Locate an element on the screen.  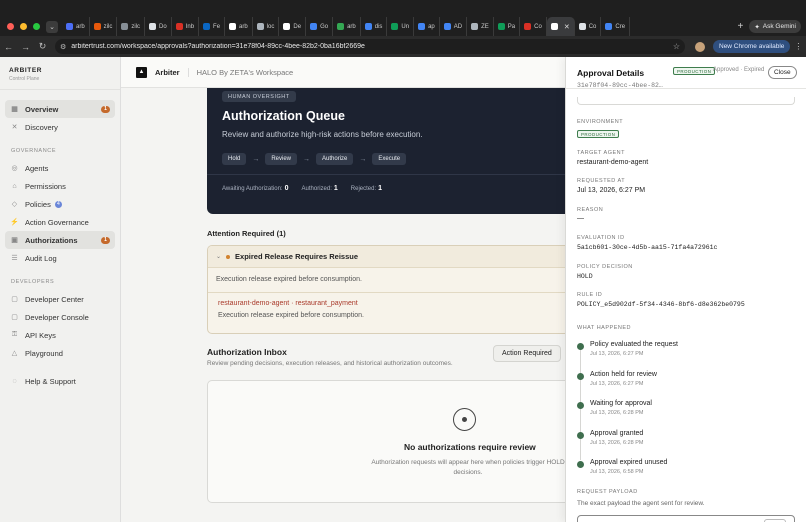
browser-tab: Do is located at coordinates (158, 26).